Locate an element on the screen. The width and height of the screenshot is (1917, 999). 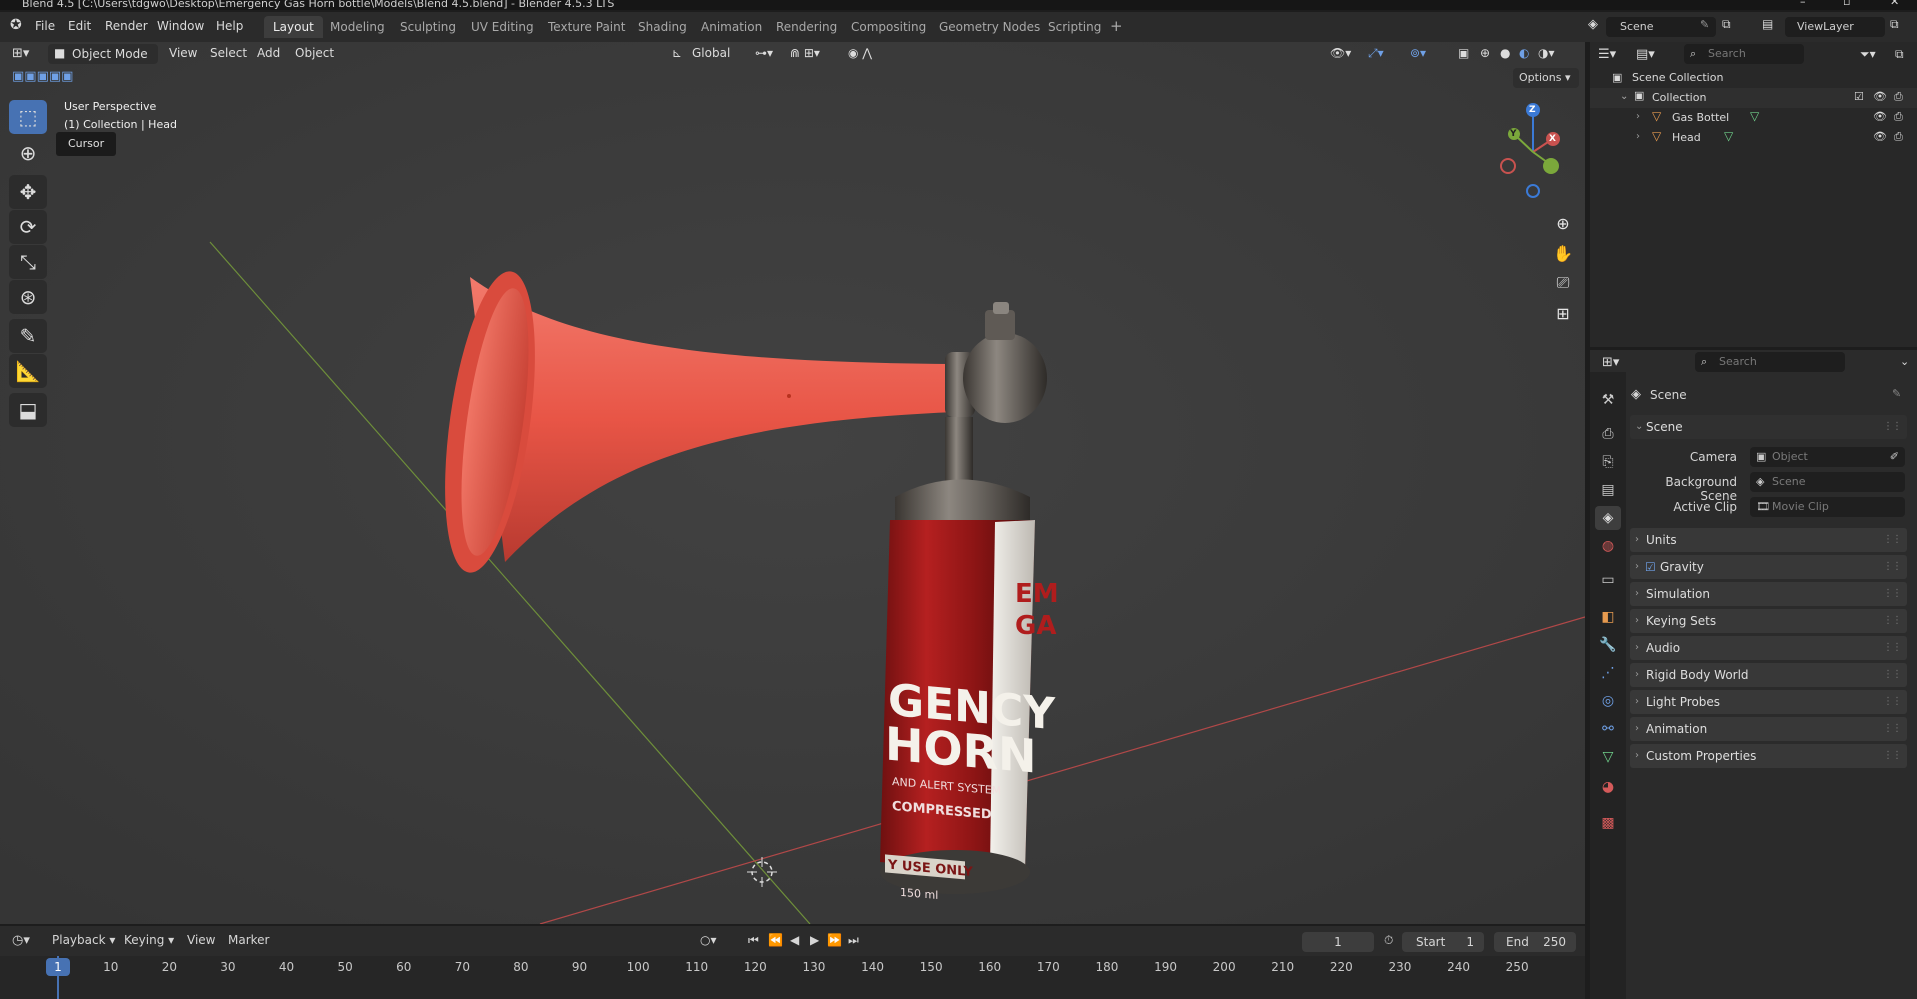
close-icon: ✕ is located at coordinates (1894, 3).